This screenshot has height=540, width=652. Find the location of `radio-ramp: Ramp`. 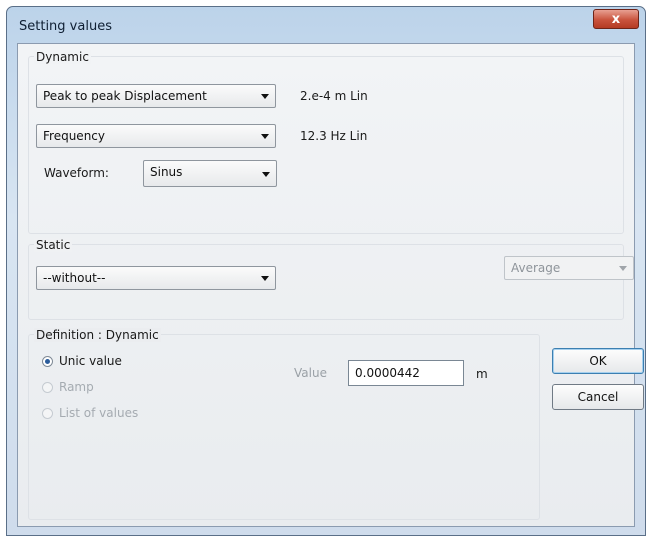

radio-ramp: Ramp is located at coordinates (68, 387).